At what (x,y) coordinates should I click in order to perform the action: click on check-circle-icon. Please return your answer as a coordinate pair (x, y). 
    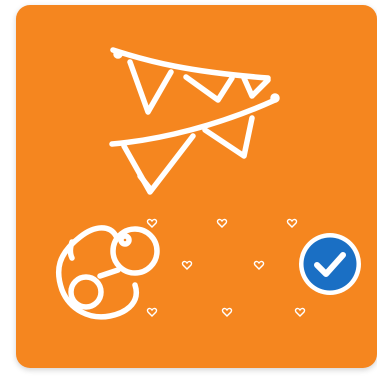
    Looking at the image, I should click on (330, 264).